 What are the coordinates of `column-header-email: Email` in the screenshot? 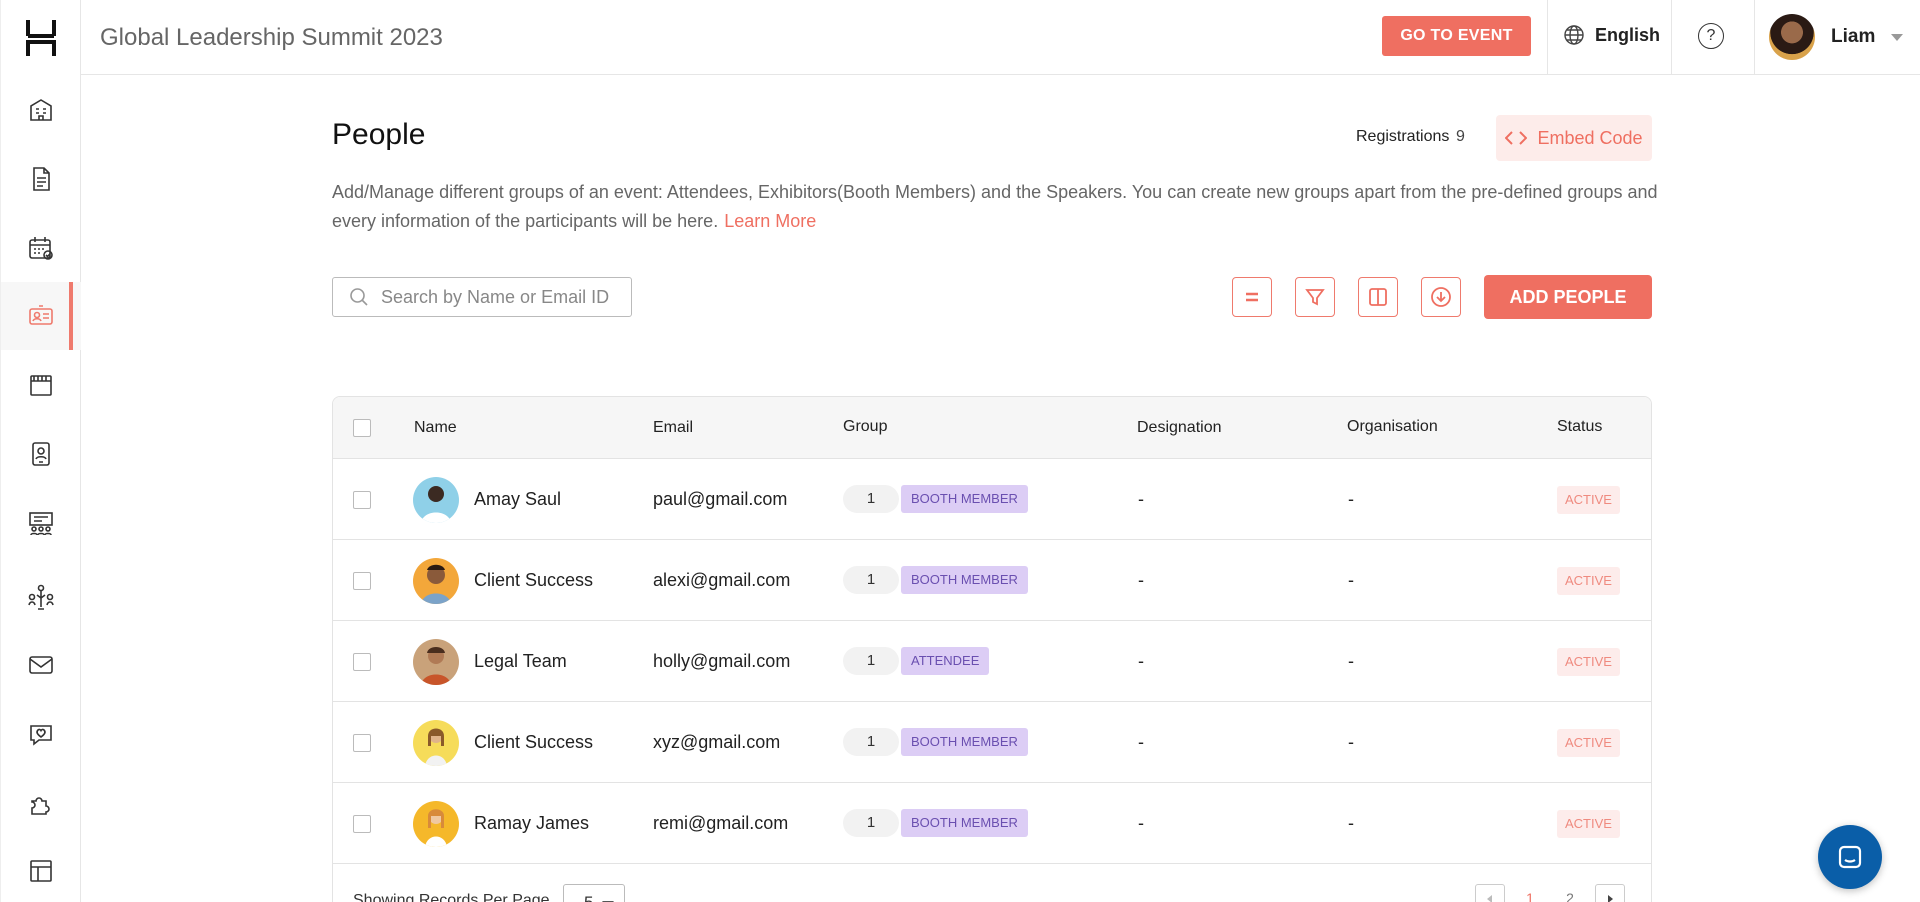 It's located at (673, 428).